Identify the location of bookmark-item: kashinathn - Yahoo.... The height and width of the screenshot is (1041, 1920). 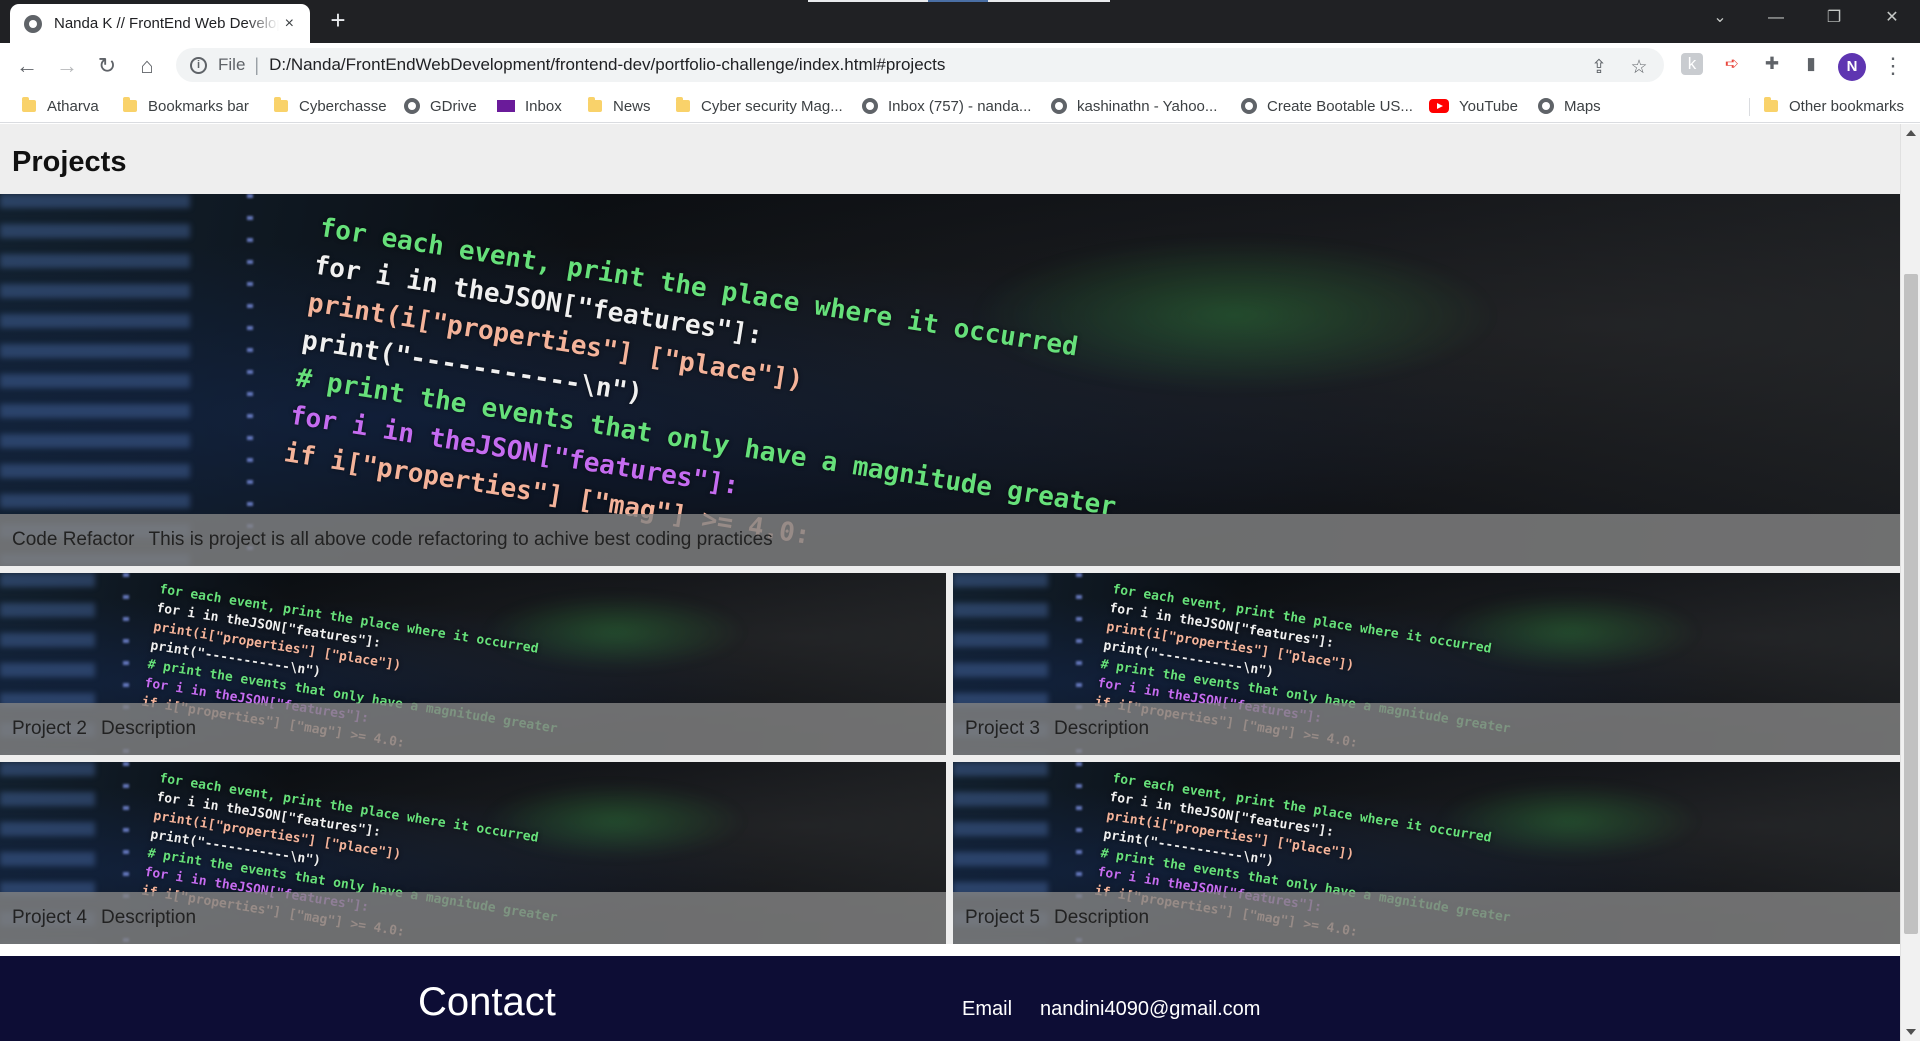
(1134, 106).